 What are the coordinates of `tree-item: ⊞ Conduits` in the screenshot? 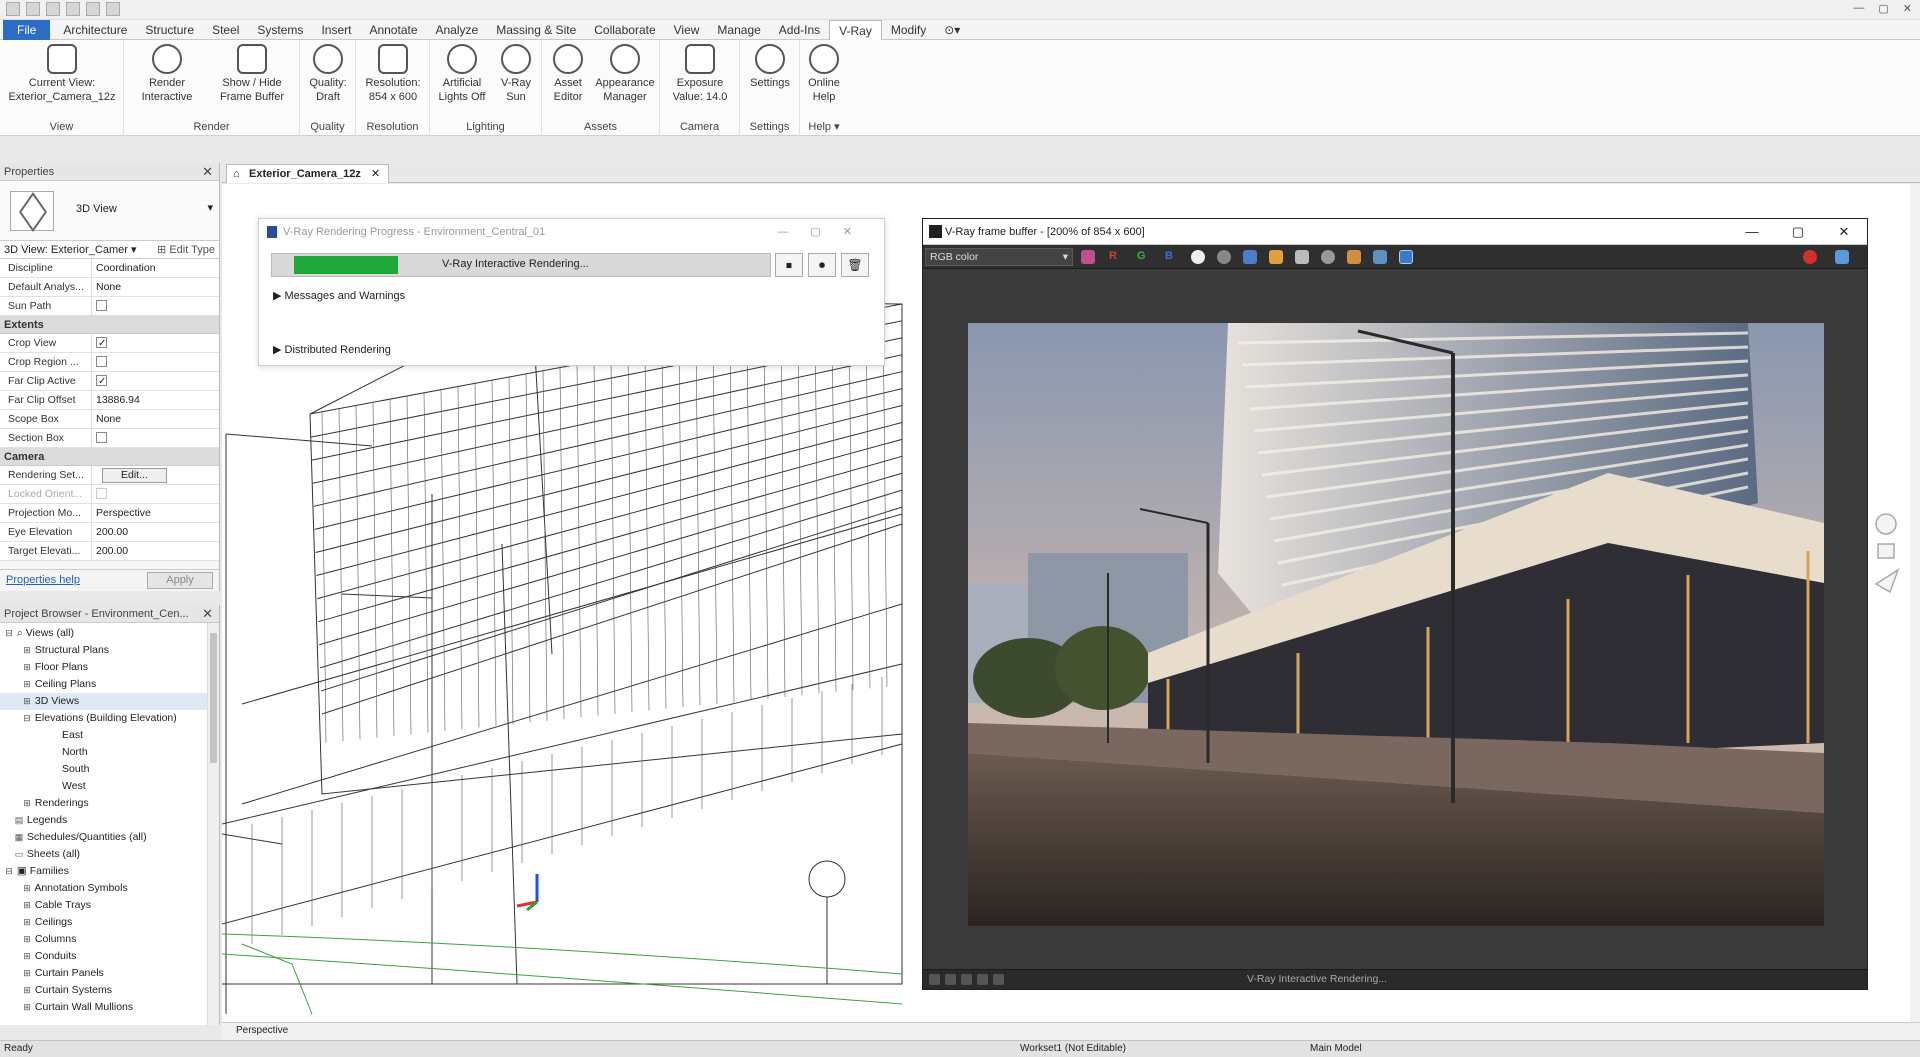 It's located at (109, 956).